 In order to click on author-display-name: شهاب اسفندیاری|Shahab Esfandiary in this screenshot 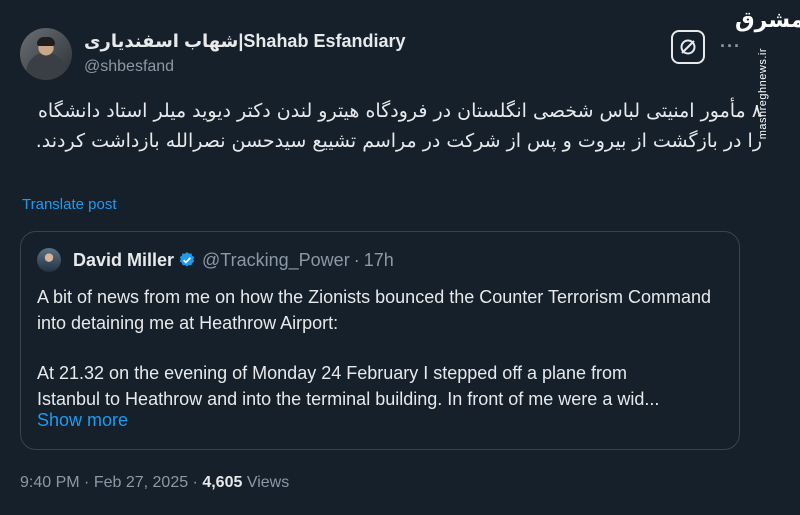, I will do `click(244, 41)`.